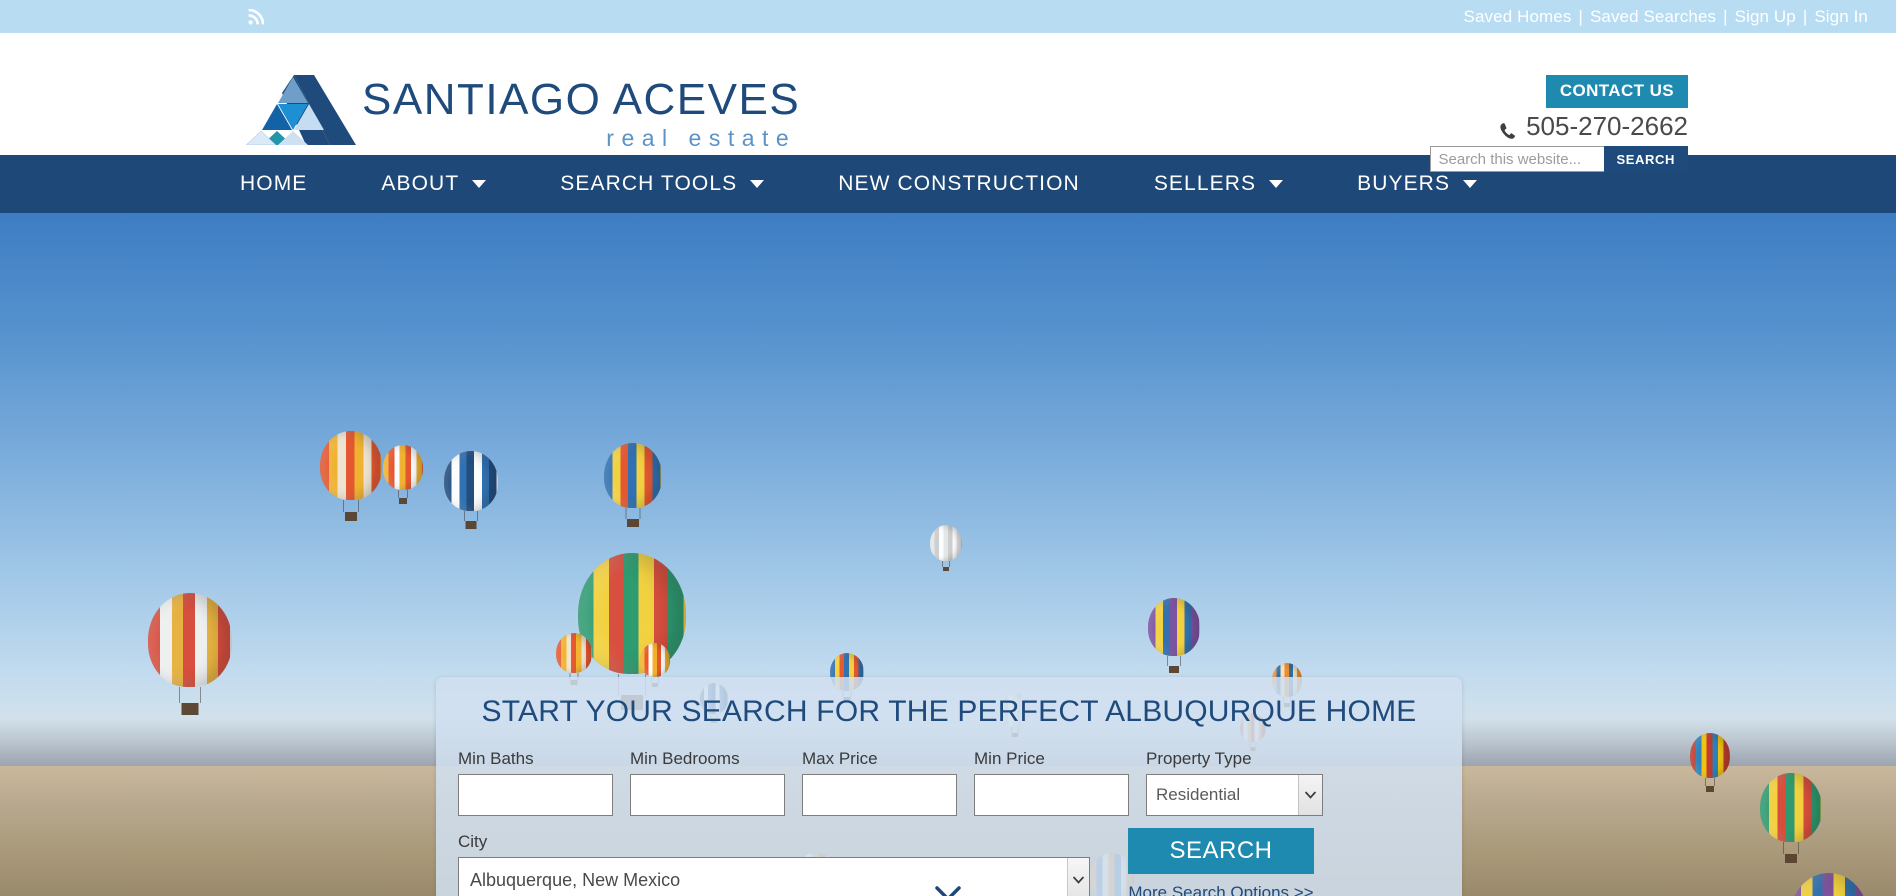 This screenshot has width=1896, height=896. I want to click on header-right-cluster: CONTACT US 505-270-2662 SEARCH, so click(1648, 102).